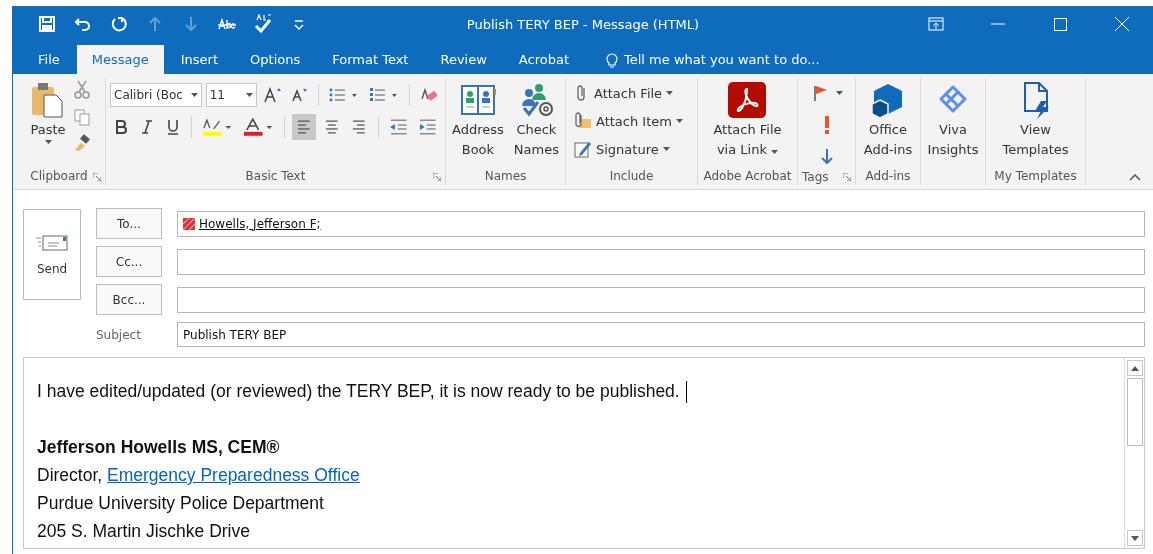  I want to click on ribbon-tab: File, so click(49, 59).